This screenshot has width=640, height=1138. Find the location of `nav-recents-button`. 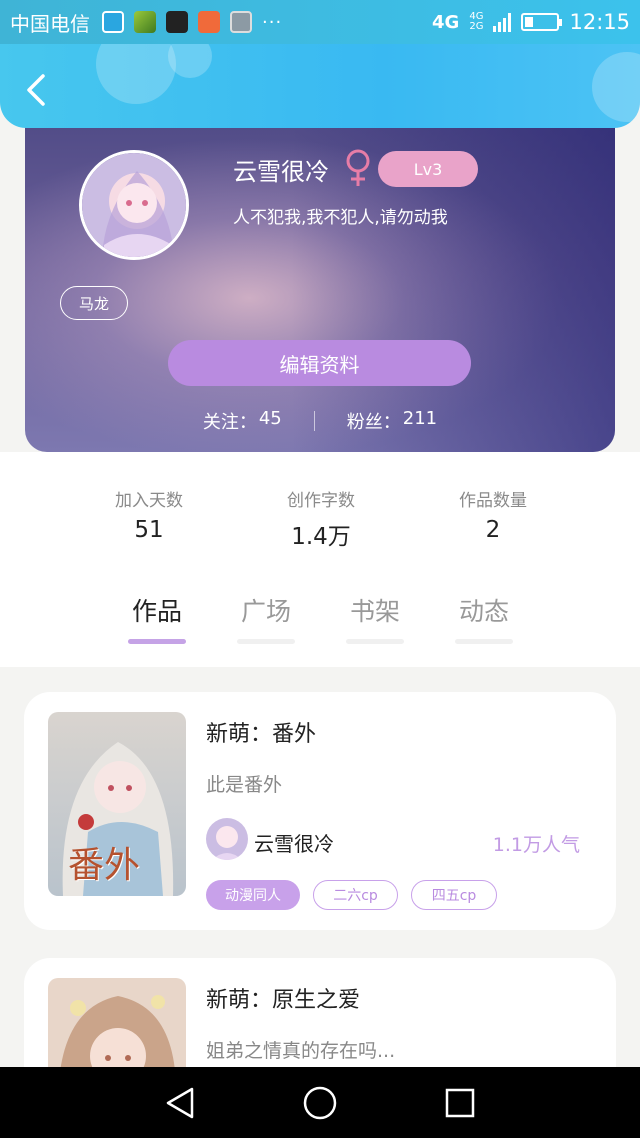

nav-recents-button is located at coordinates (460, 1103).